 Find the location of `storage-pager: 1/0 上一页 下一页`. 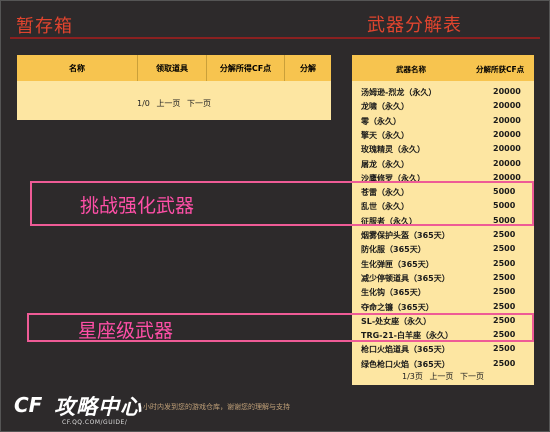

storage-pager: 1/0 上一页 下一页 is located at coordinates (174, 103).